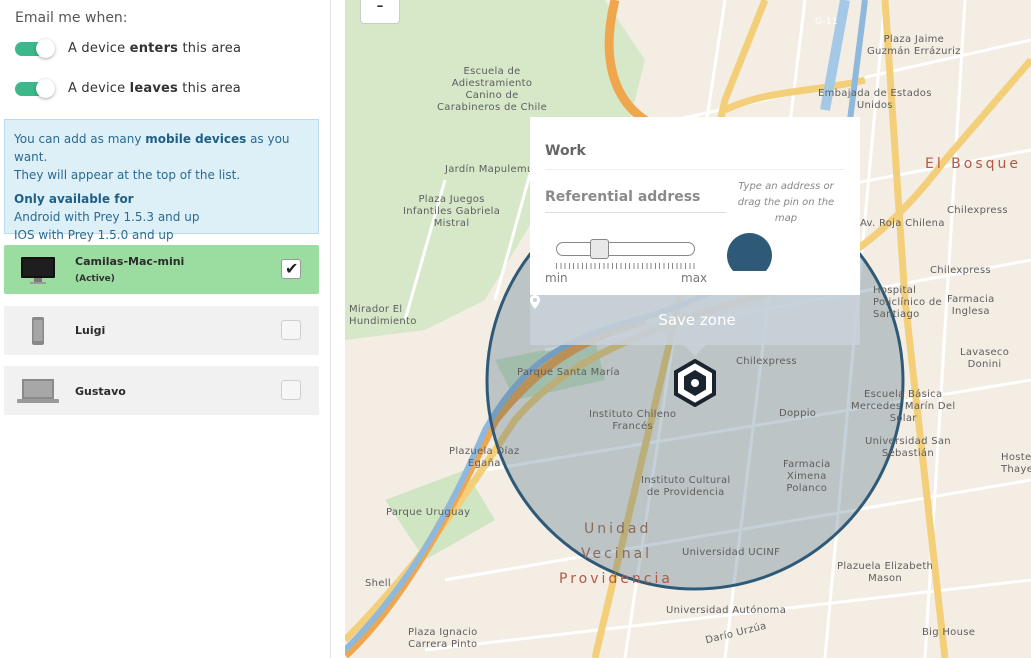  What do you see at coordinates (380, 12) in the screenshot?
I see `zoom-out-button: -` at bounding box center [380, 12].